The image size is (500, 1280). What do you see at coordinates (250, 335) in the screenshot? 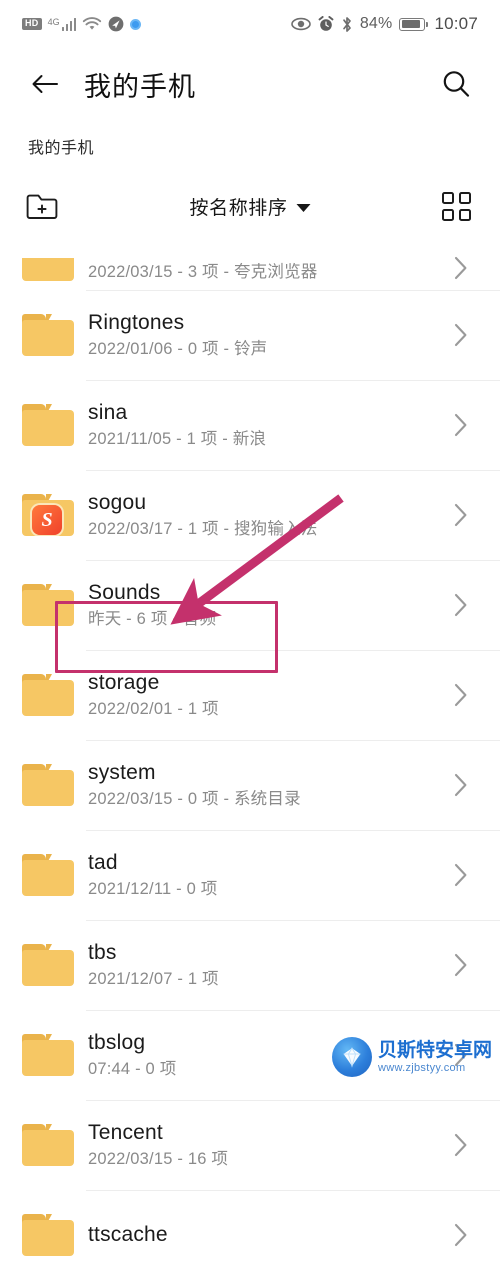
I see `file-list-item: Ringtones 2022/01/06 - 0 项 - 铃声` at bounding box center [250, 335].